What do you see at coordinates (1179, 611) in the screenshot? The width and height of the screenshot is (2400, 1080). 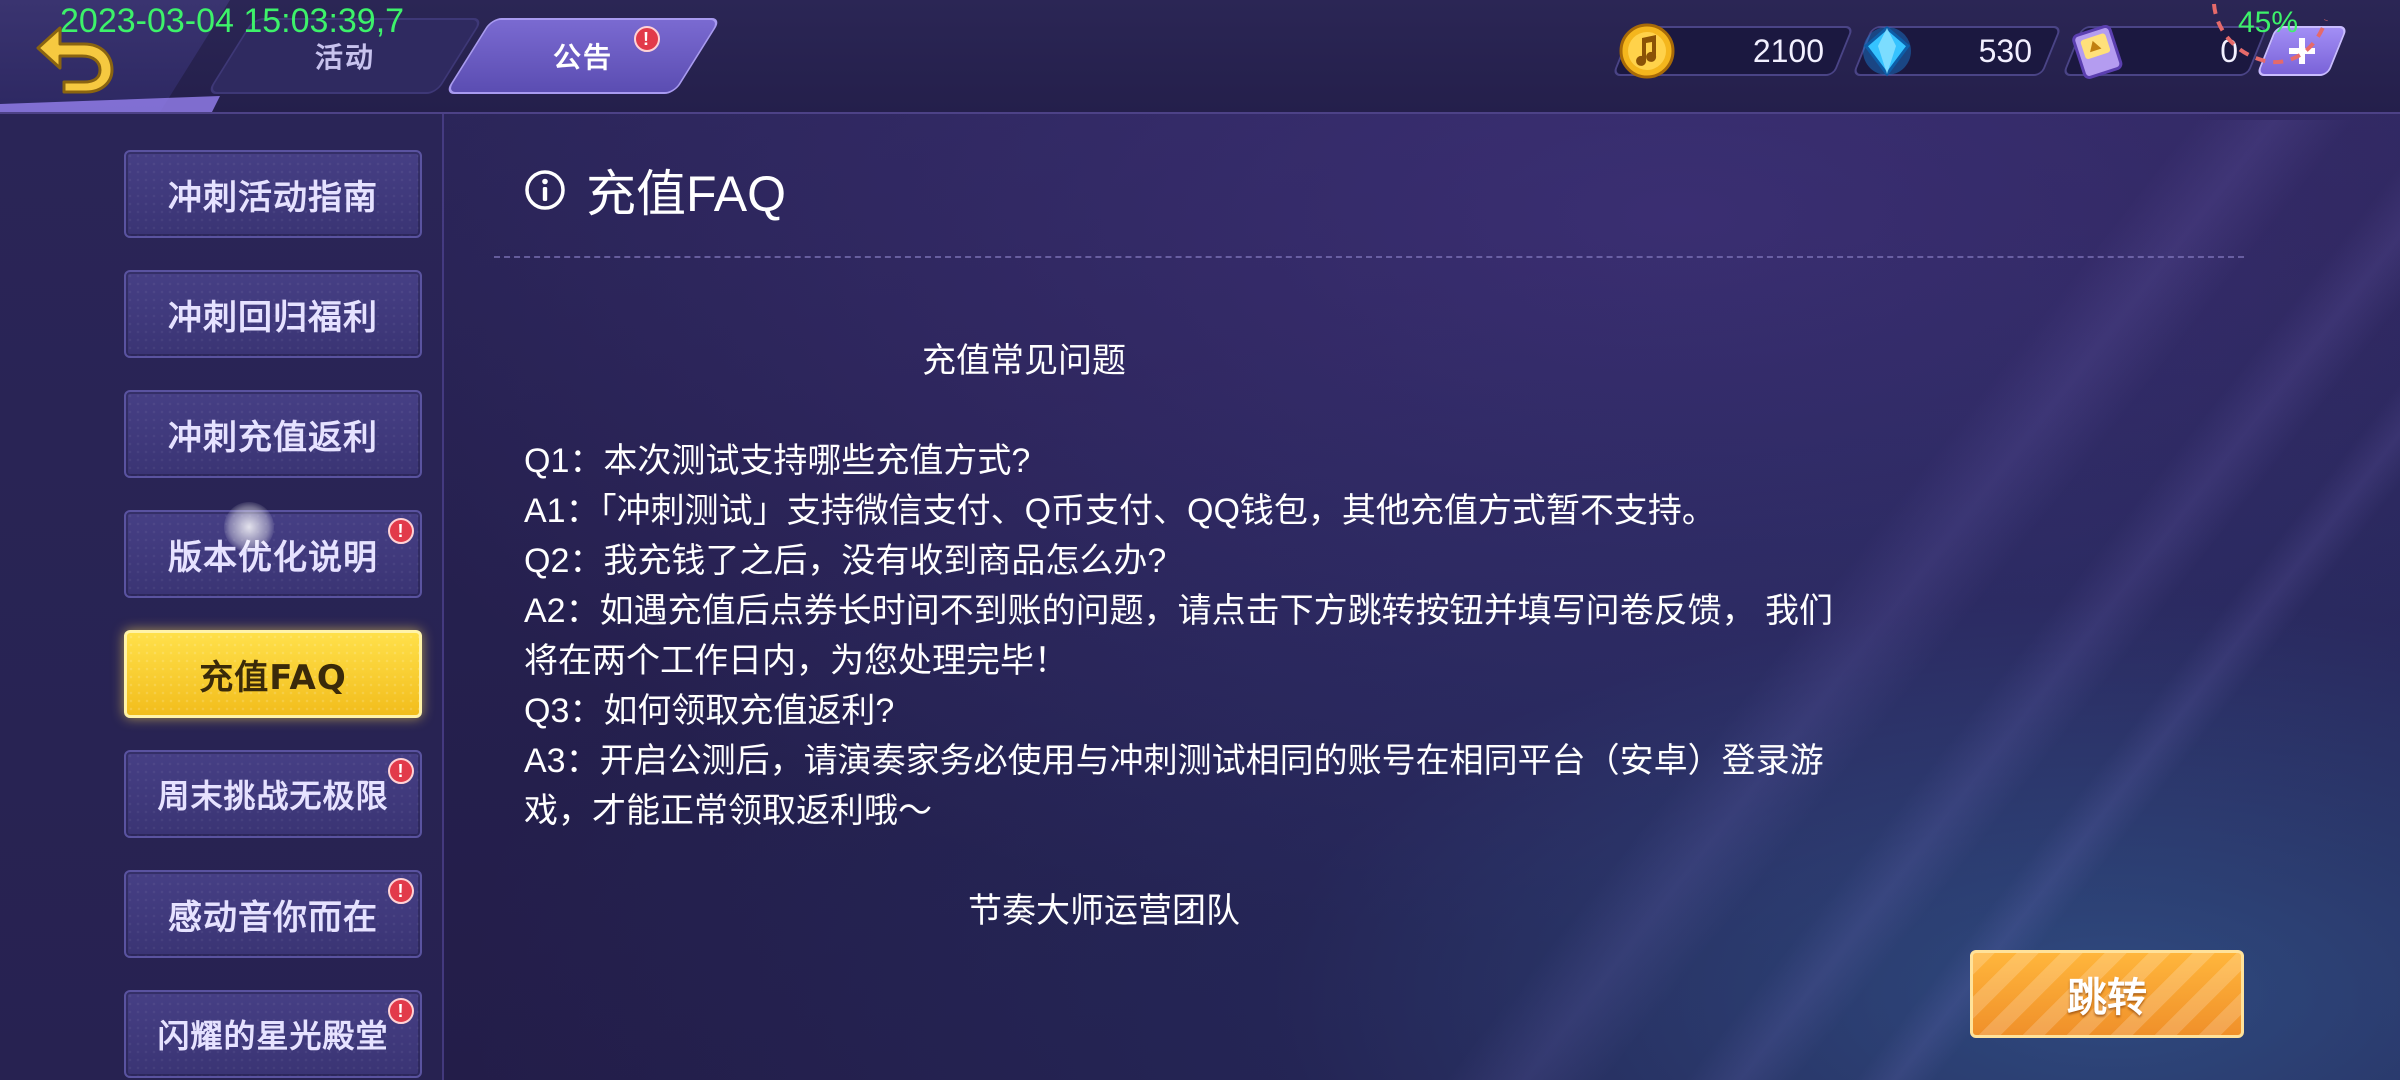 I see `faq-line: A2：如遇充值后点券长时间不到账的问题，请点击下方跳转按钮并填写问卷反馈， 我们` at bounding box center [1179, 611].